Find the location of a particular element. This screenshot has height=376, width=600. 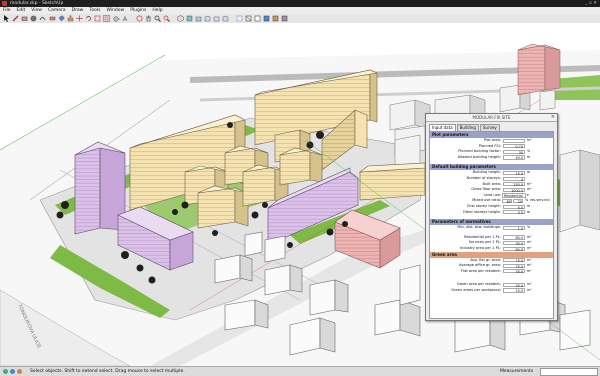

back-view-icon is located at coordinates (216, 18).